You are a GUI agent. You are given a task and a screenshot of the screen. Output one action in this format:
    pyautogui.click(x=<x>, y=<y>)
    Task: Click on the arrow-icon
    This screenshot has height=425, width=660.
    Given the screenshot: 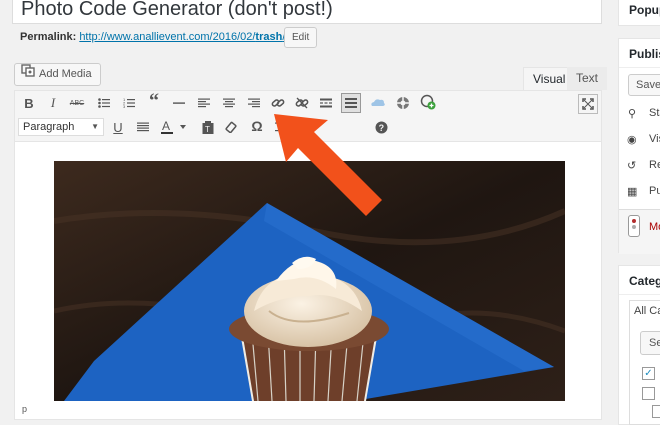 What is the action you would take?
    pyautogui.click(x=328, y=165)
    